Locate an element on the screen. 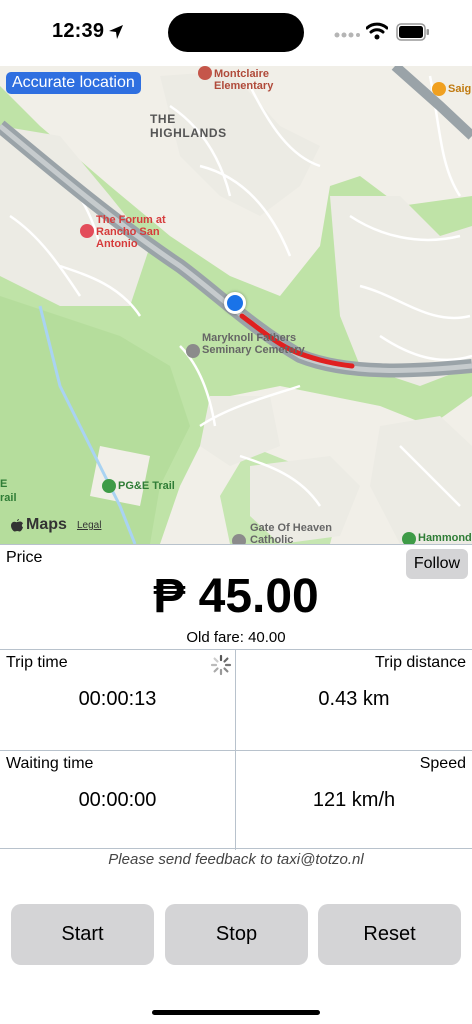 The image size is (472, 1024). old-fare: Old fare: 40.00 is located at coordinates (236, 637).